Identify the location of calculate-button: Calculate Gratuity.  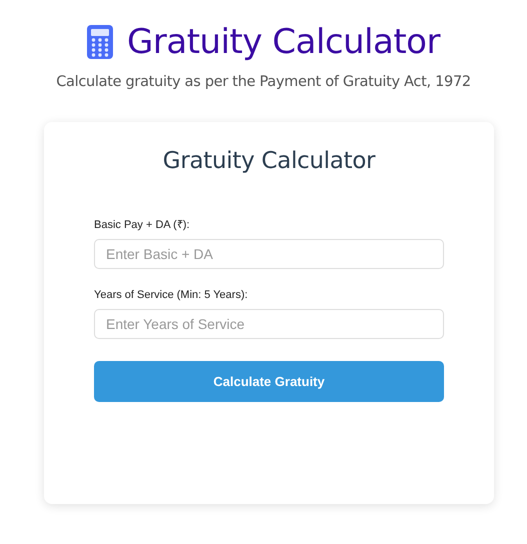
(269, 381).